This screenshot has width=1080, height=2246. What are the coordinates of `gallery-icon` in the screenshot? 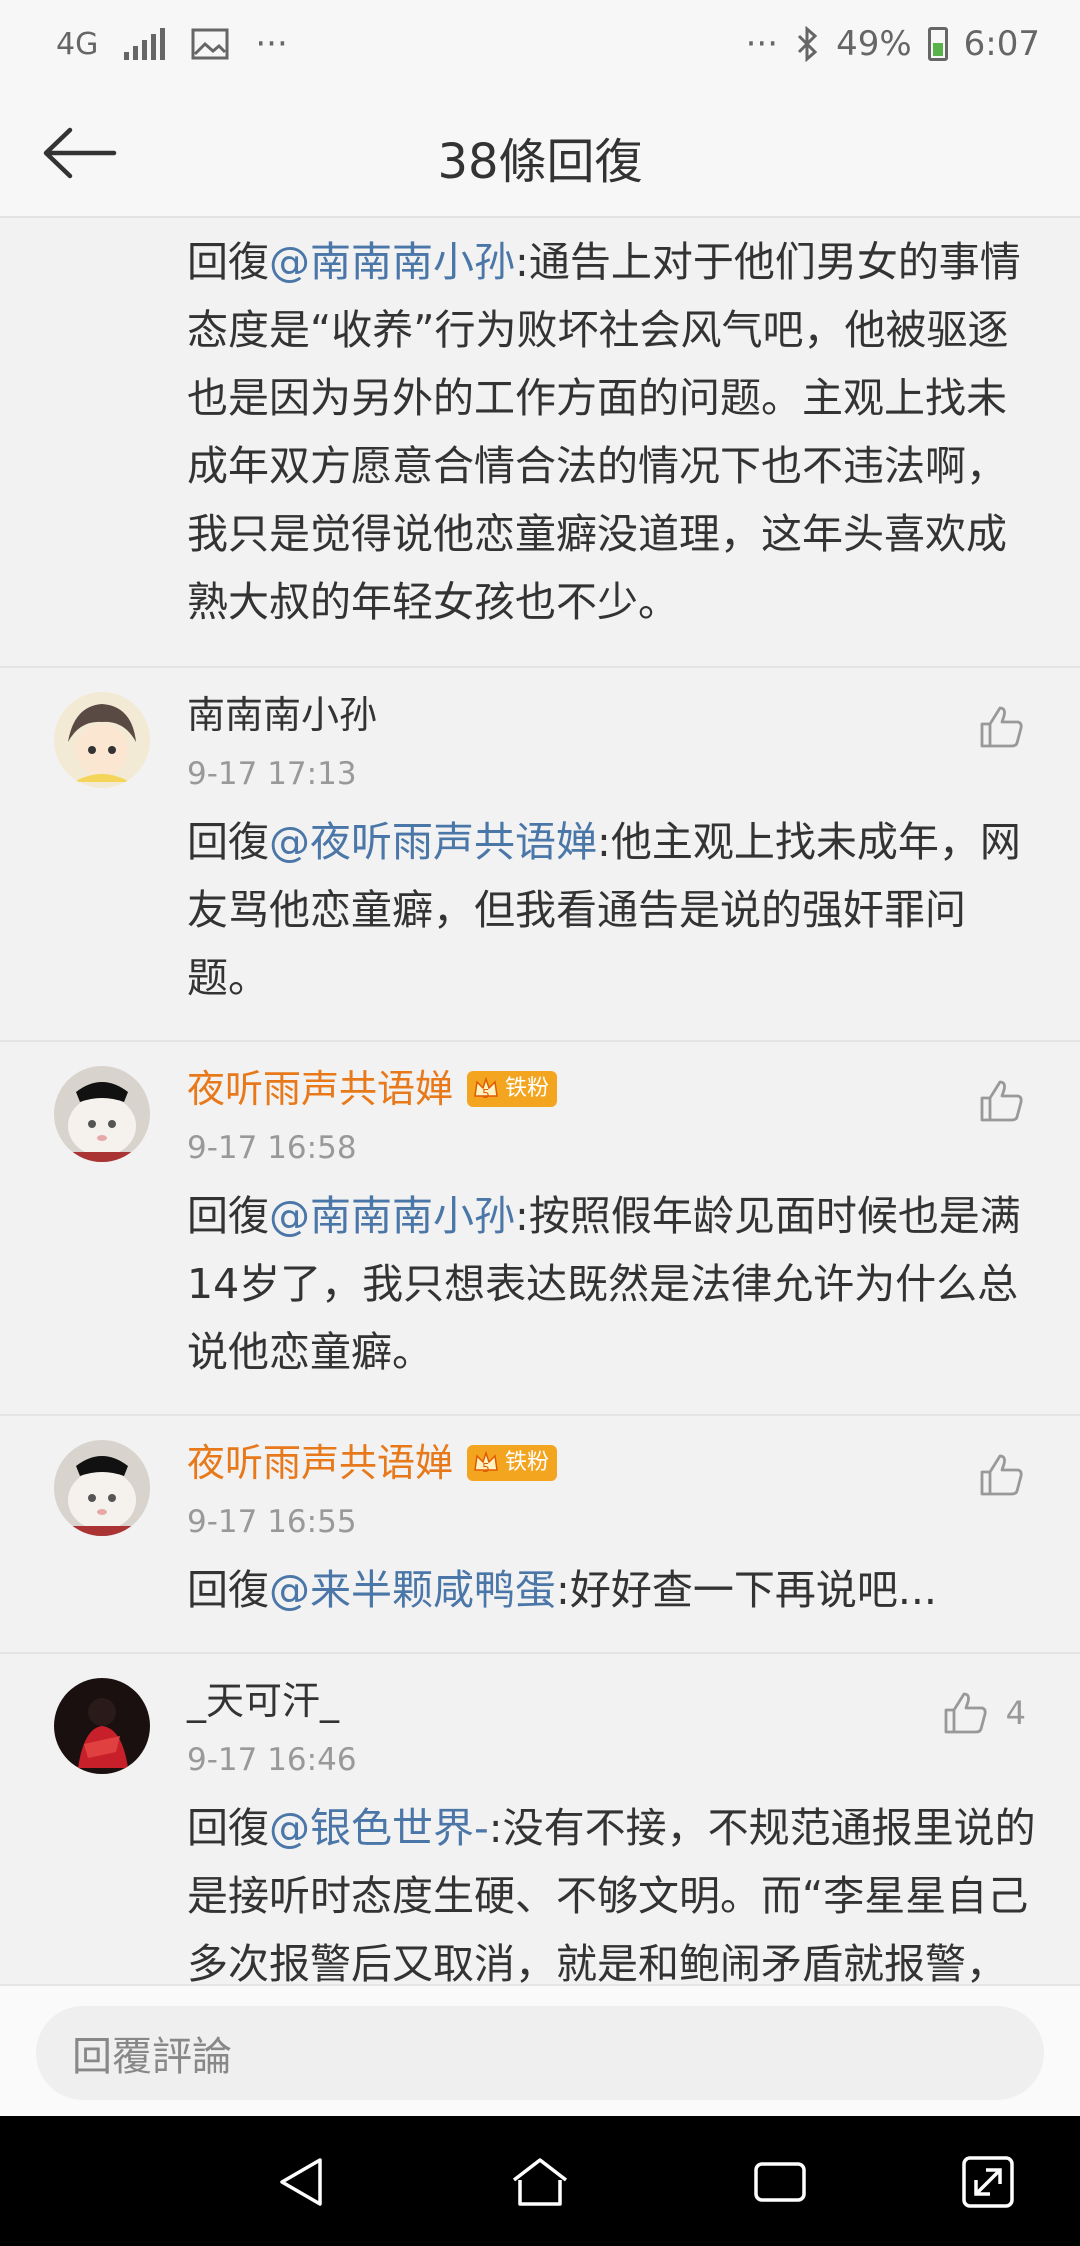 It's located at (210, 44).